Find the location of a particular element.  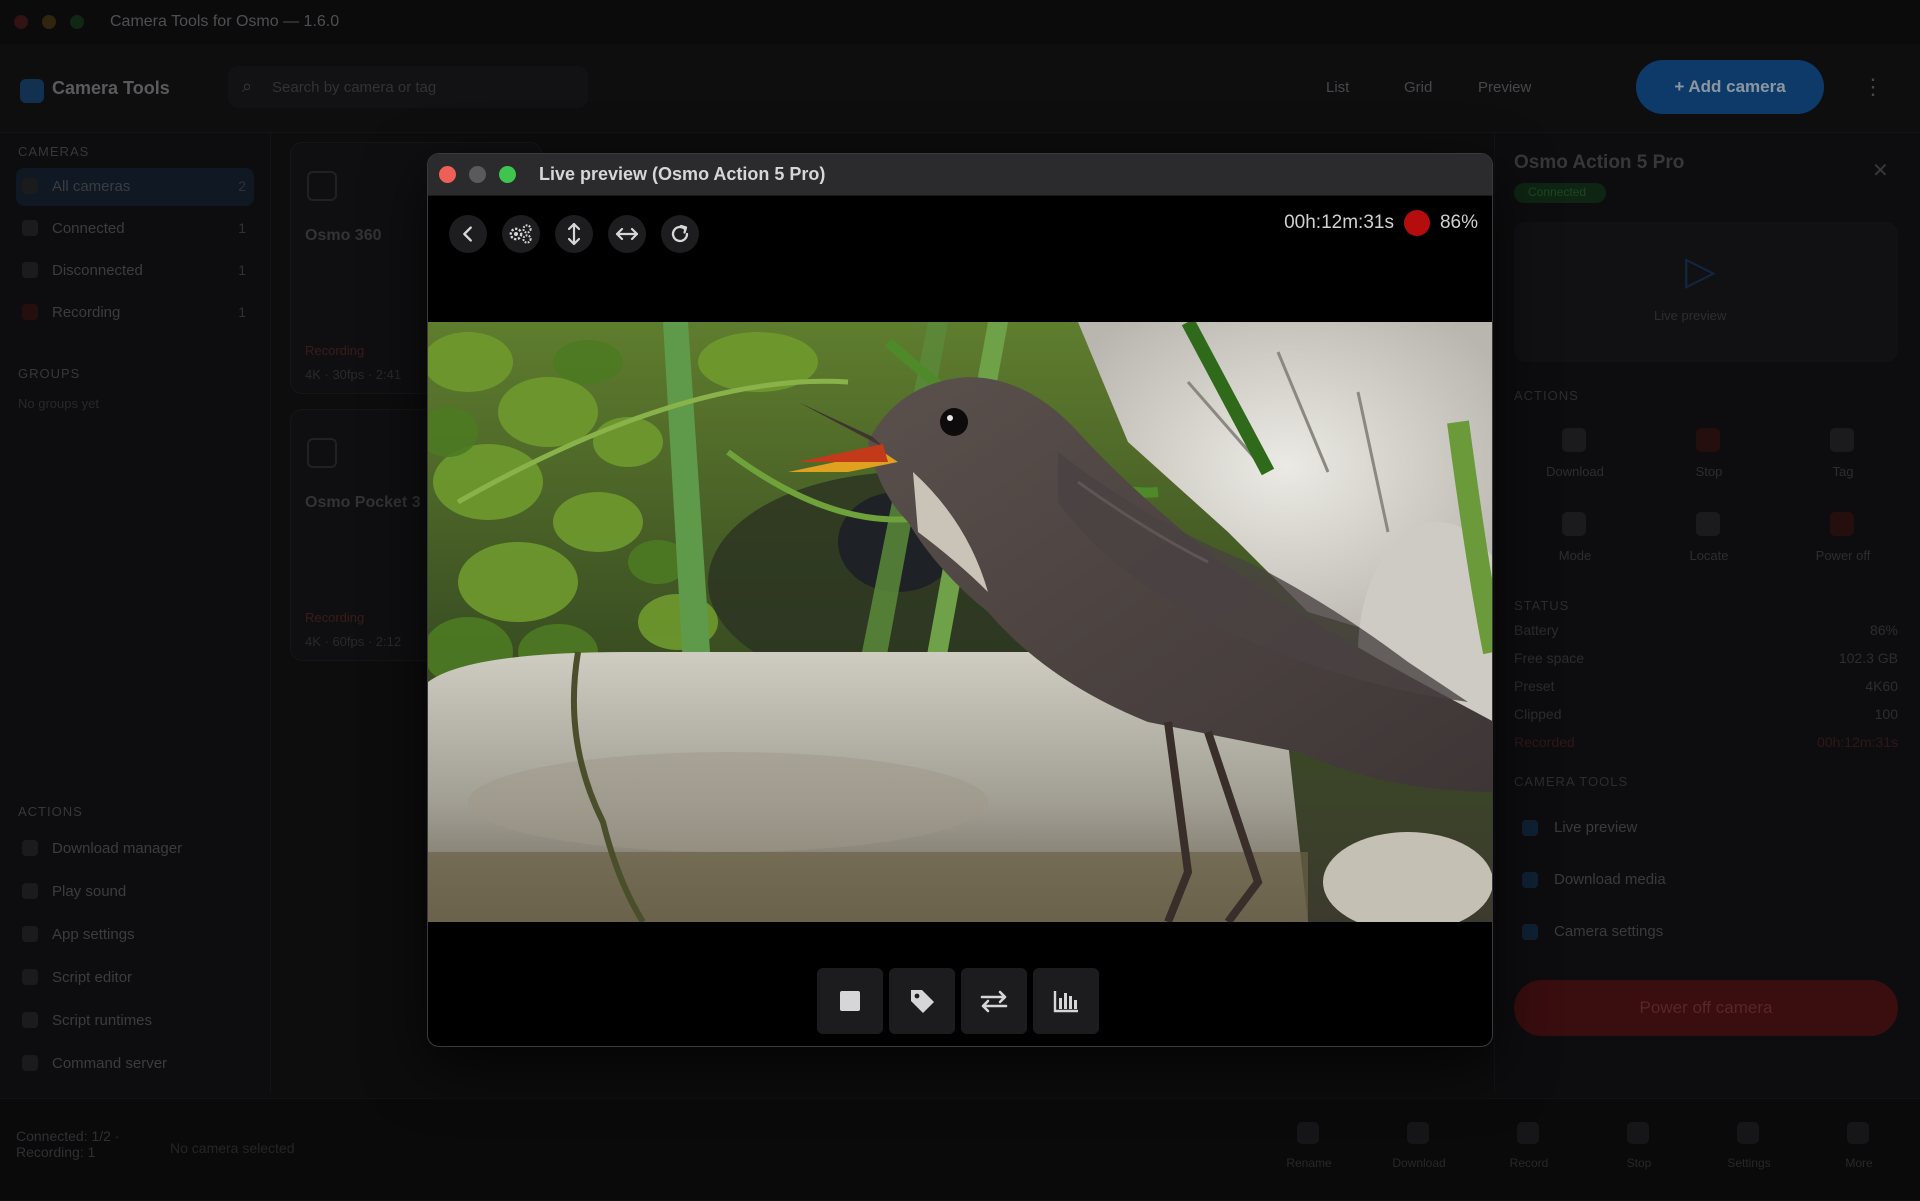

live-preview-titlebar: Live preview (Osmo Action 5 Pro) is located at coordinates (960, 175).